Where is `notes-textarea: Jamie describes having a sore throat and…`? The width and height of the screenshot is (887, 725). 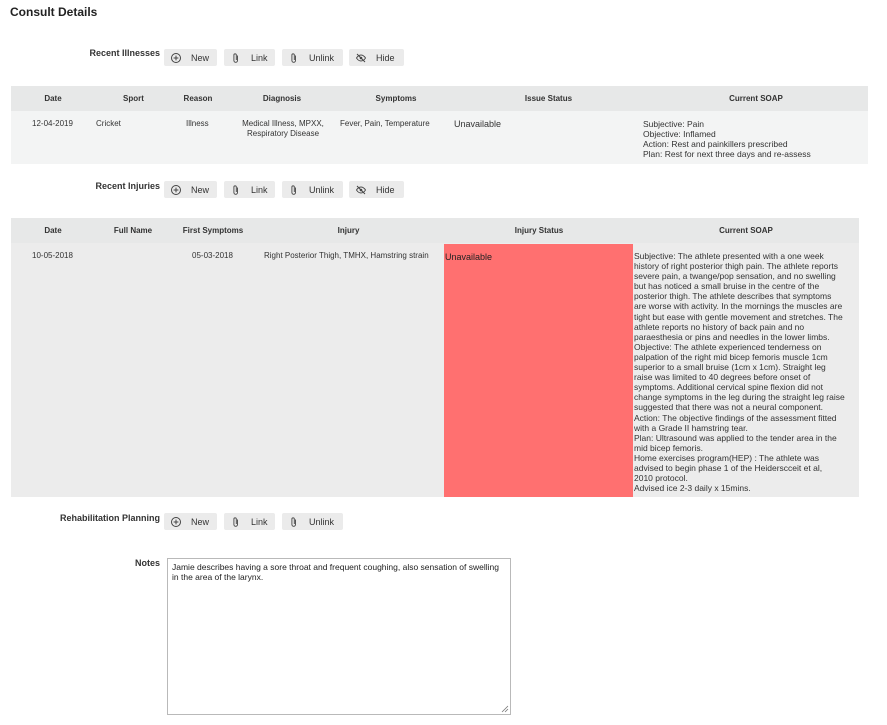
notes-textarea: Jamie describes having a sore throat and… is located at coordinates (339, 636).